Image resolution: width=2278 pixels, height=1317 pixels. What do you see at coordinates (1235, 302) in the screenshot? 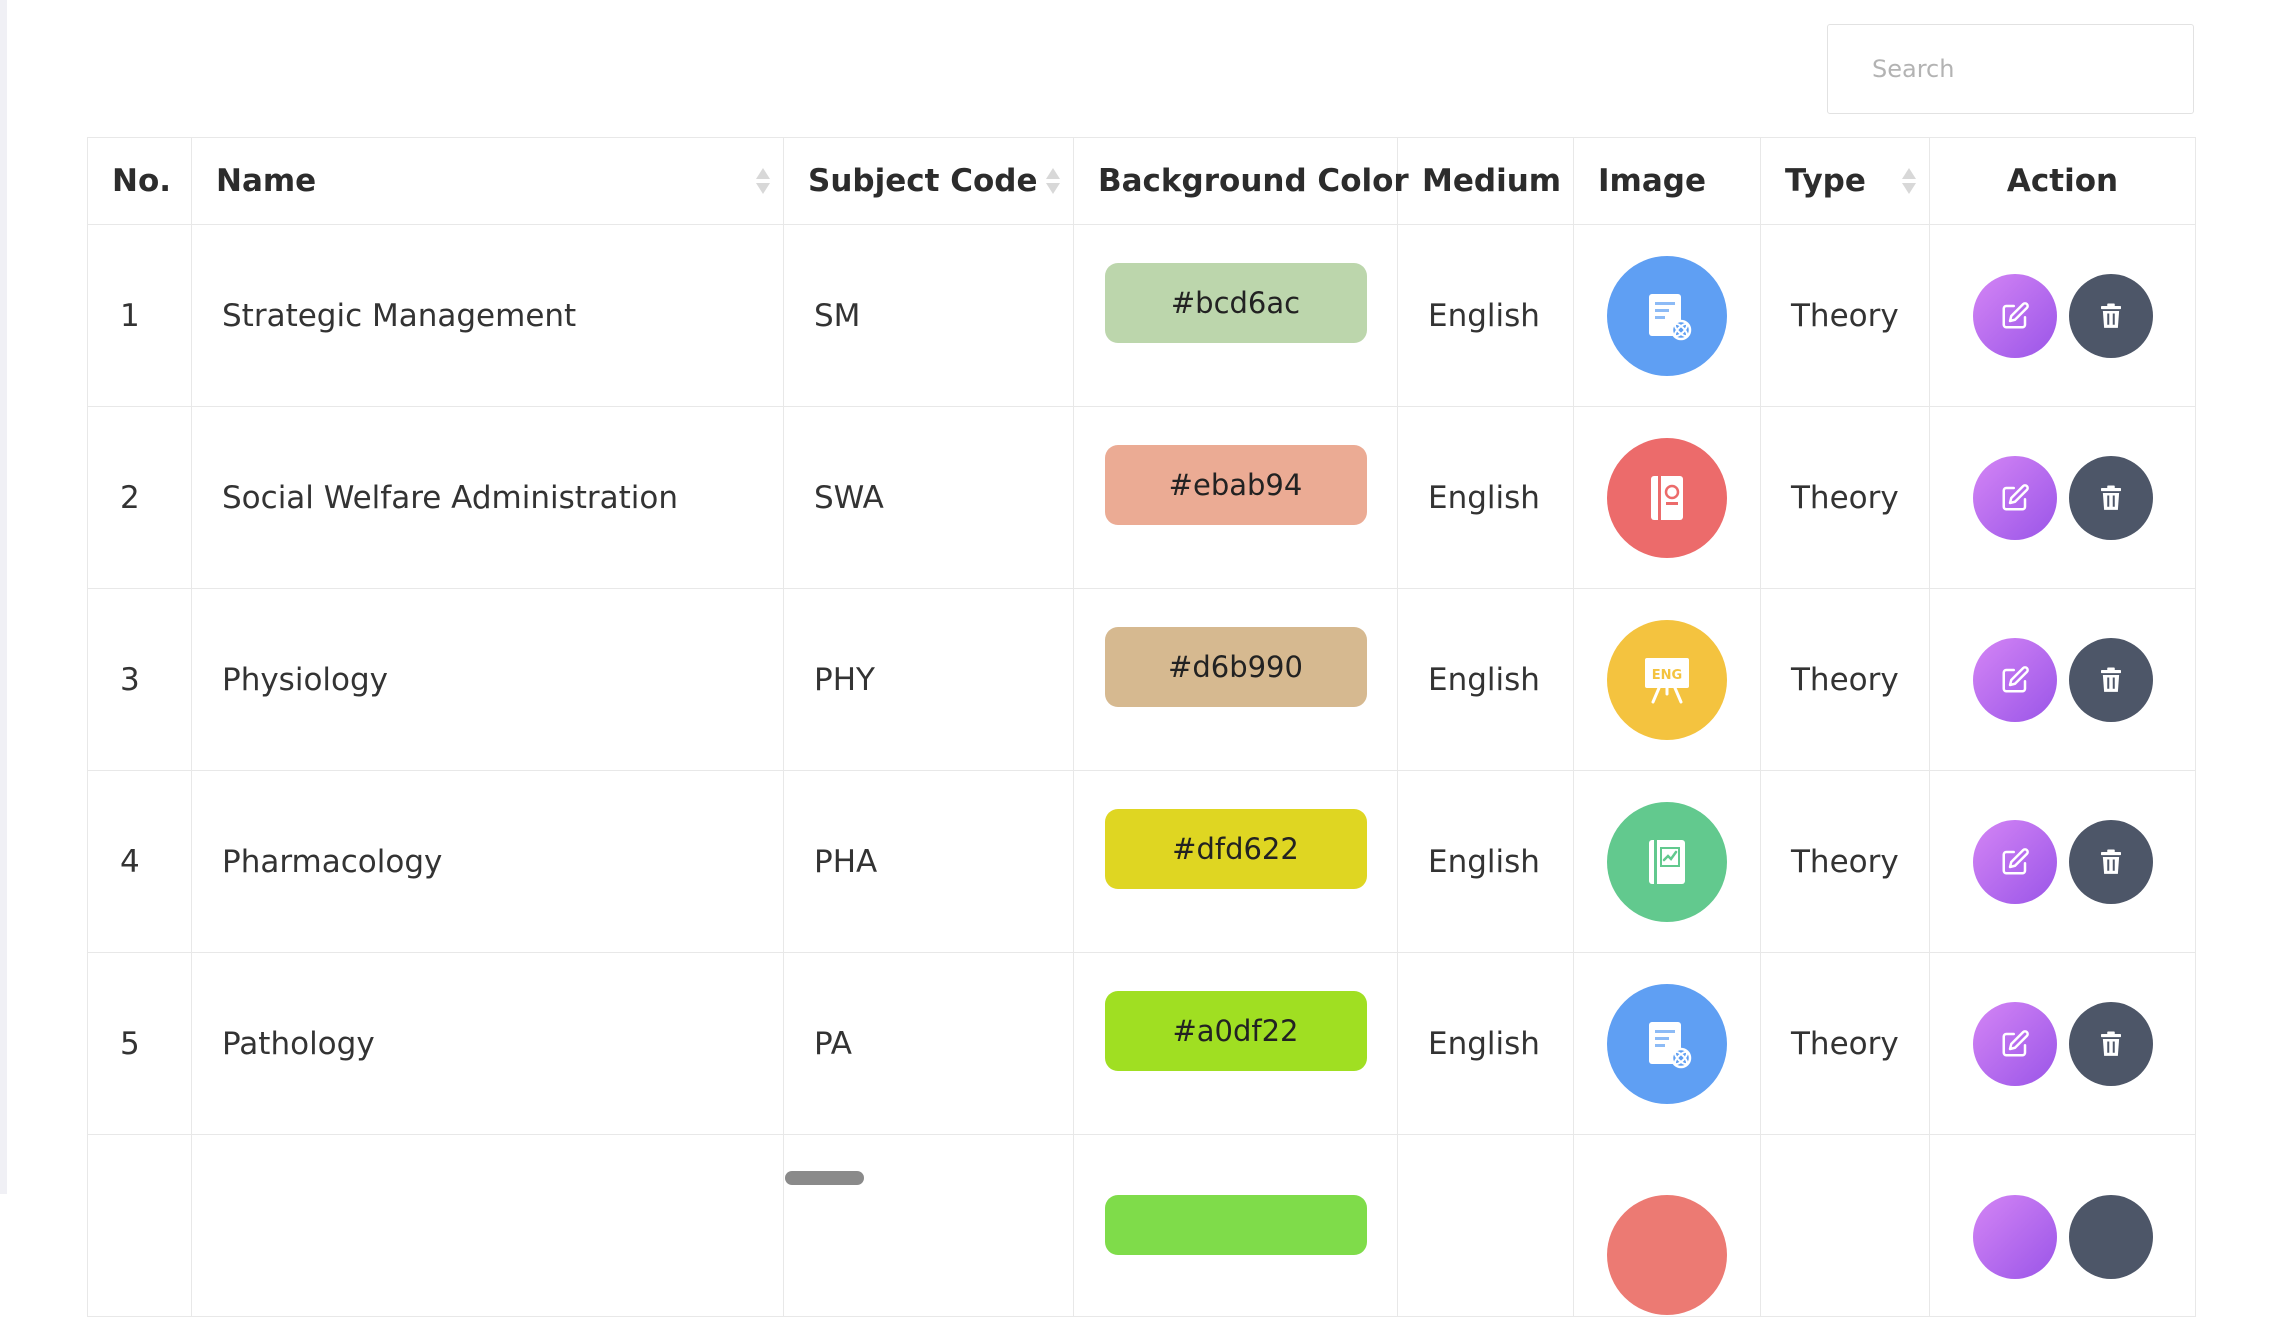
I see `color-swatch: #bcd6ac` at bounding box center [1235, 302].